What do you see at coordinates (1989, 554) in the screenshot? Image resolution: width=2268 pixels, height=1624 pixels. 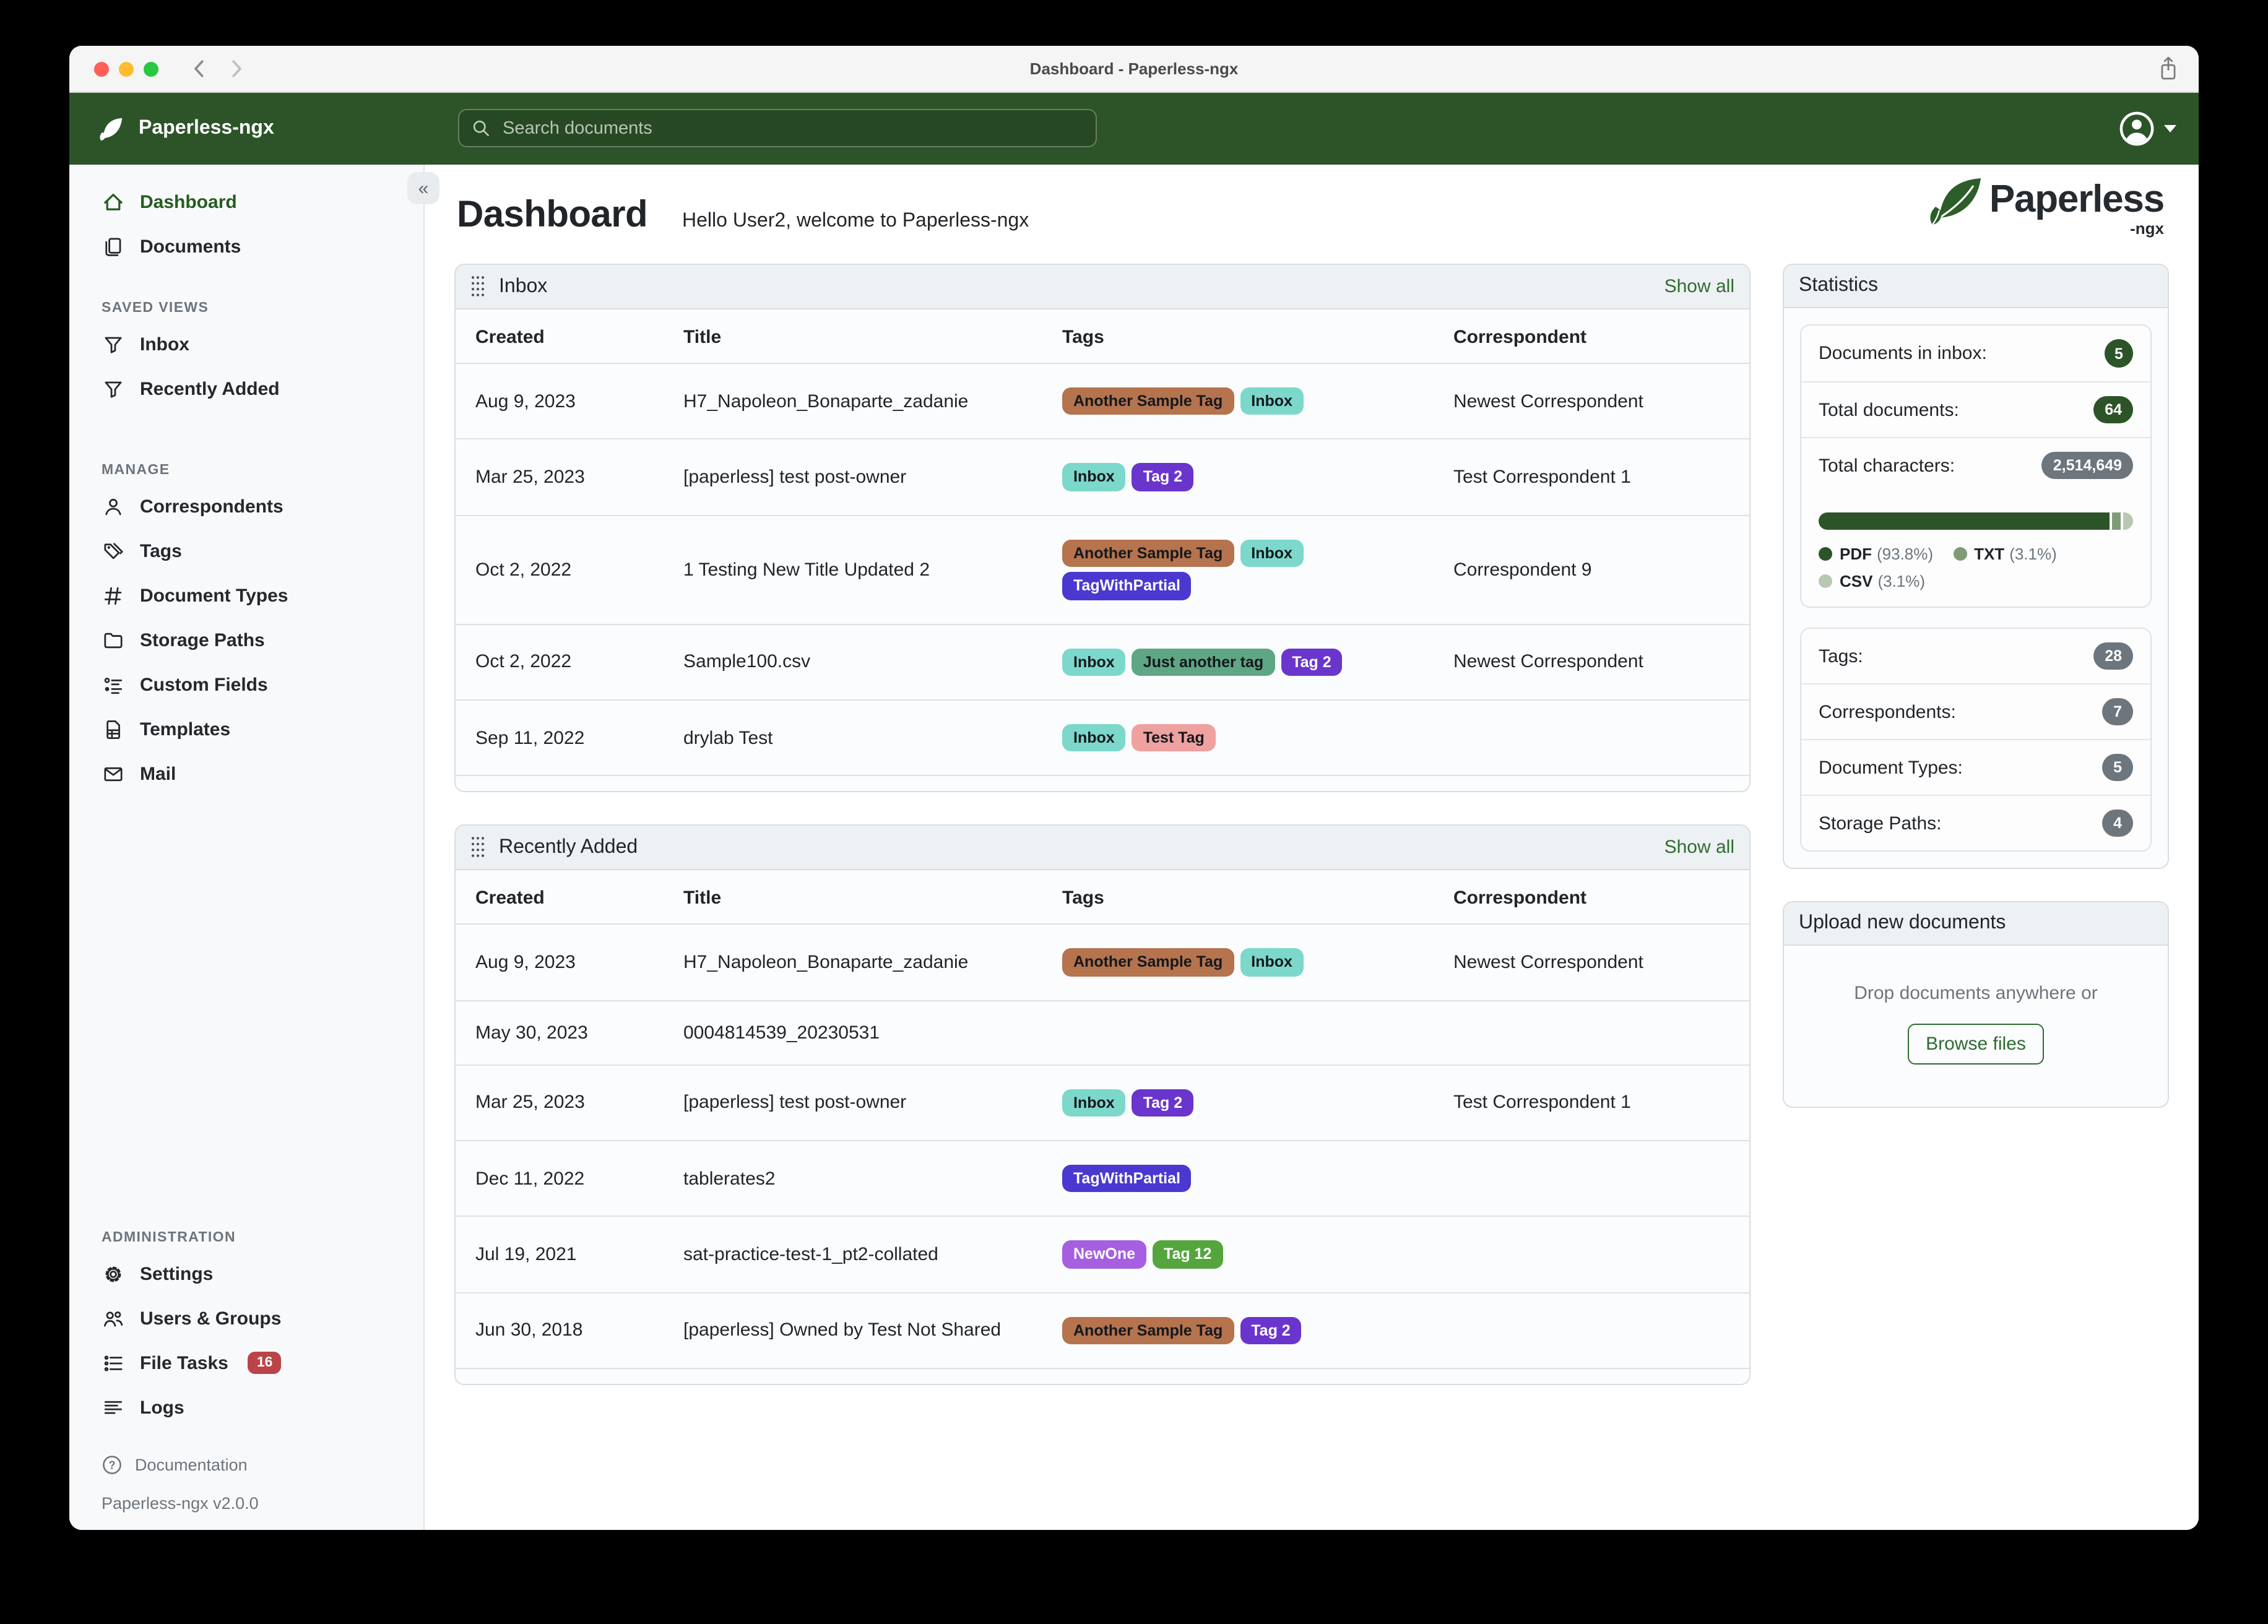 I see `legend-label: TXT` at bounding box center [1989, 554].